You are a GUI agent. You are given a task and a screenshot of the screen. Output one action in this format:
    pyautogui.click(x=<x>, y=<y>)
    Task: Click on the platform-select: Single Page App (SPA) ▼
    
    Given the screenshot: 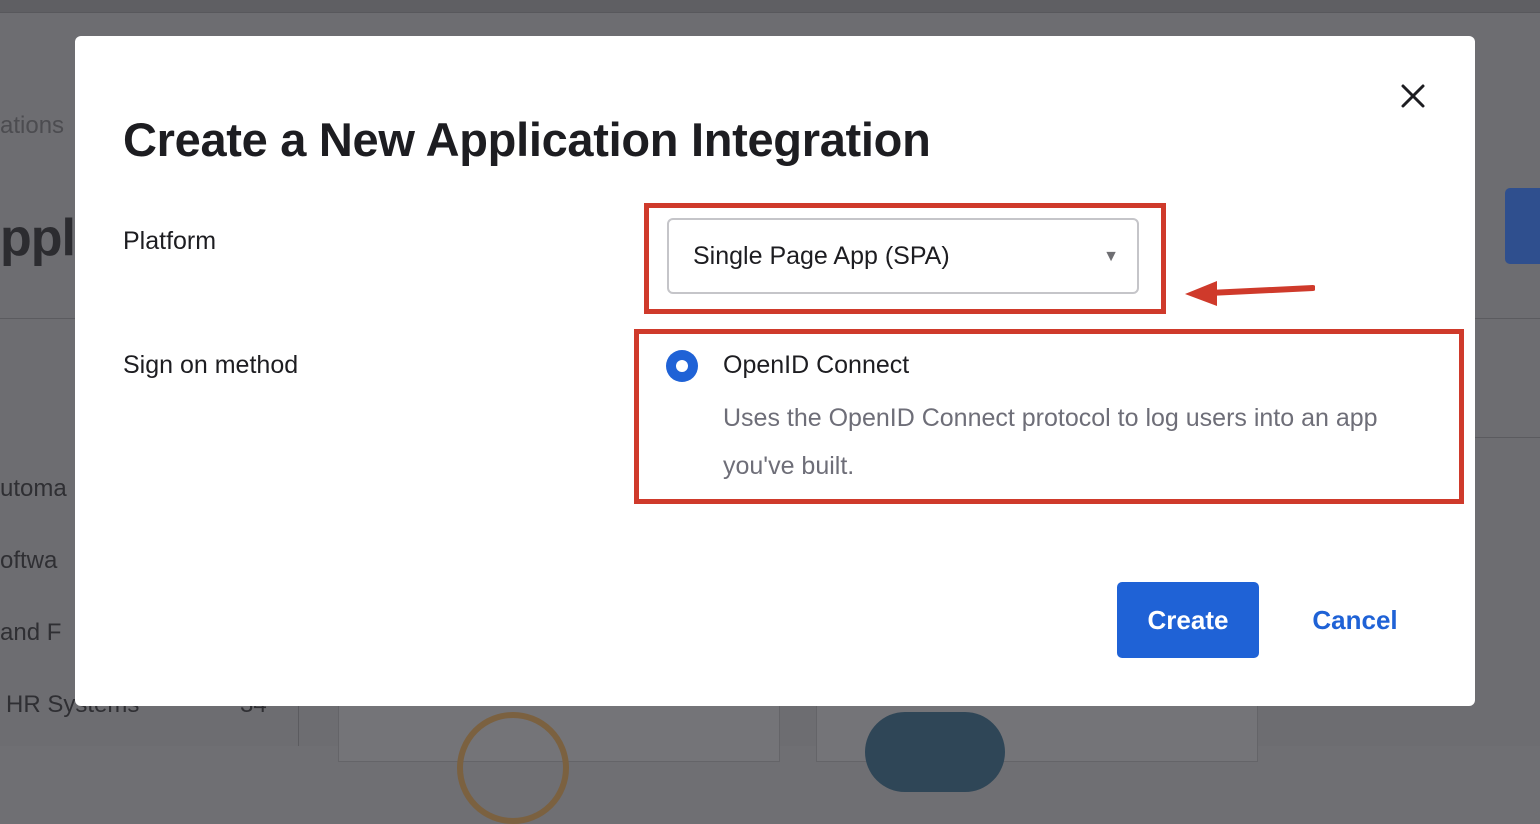 What is the action you would take?
    pyautogui.click(x=903, y=256)
    